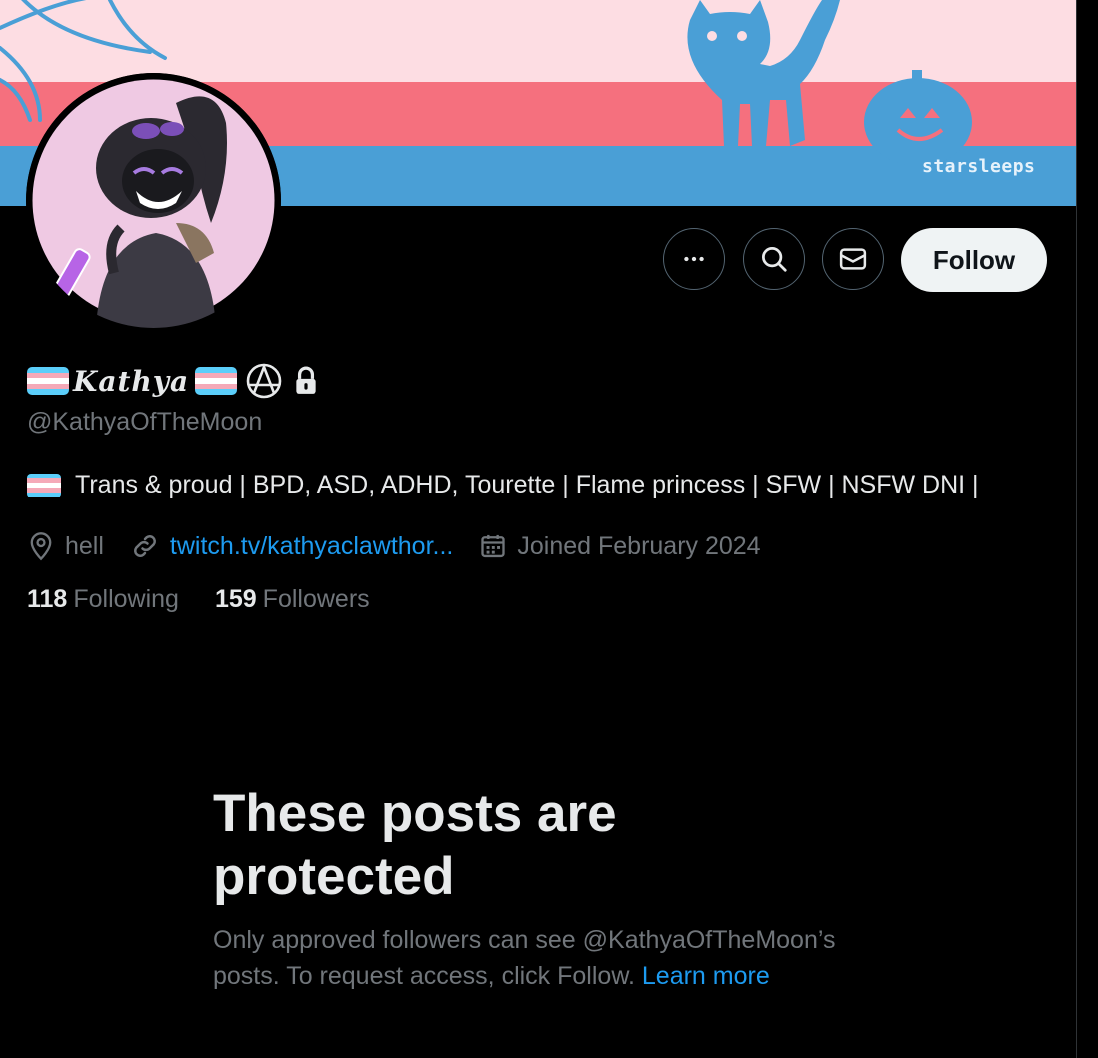 The image size is (1098, 1058). I want to click on join-date: Joined February 2024, so click(620, 546).